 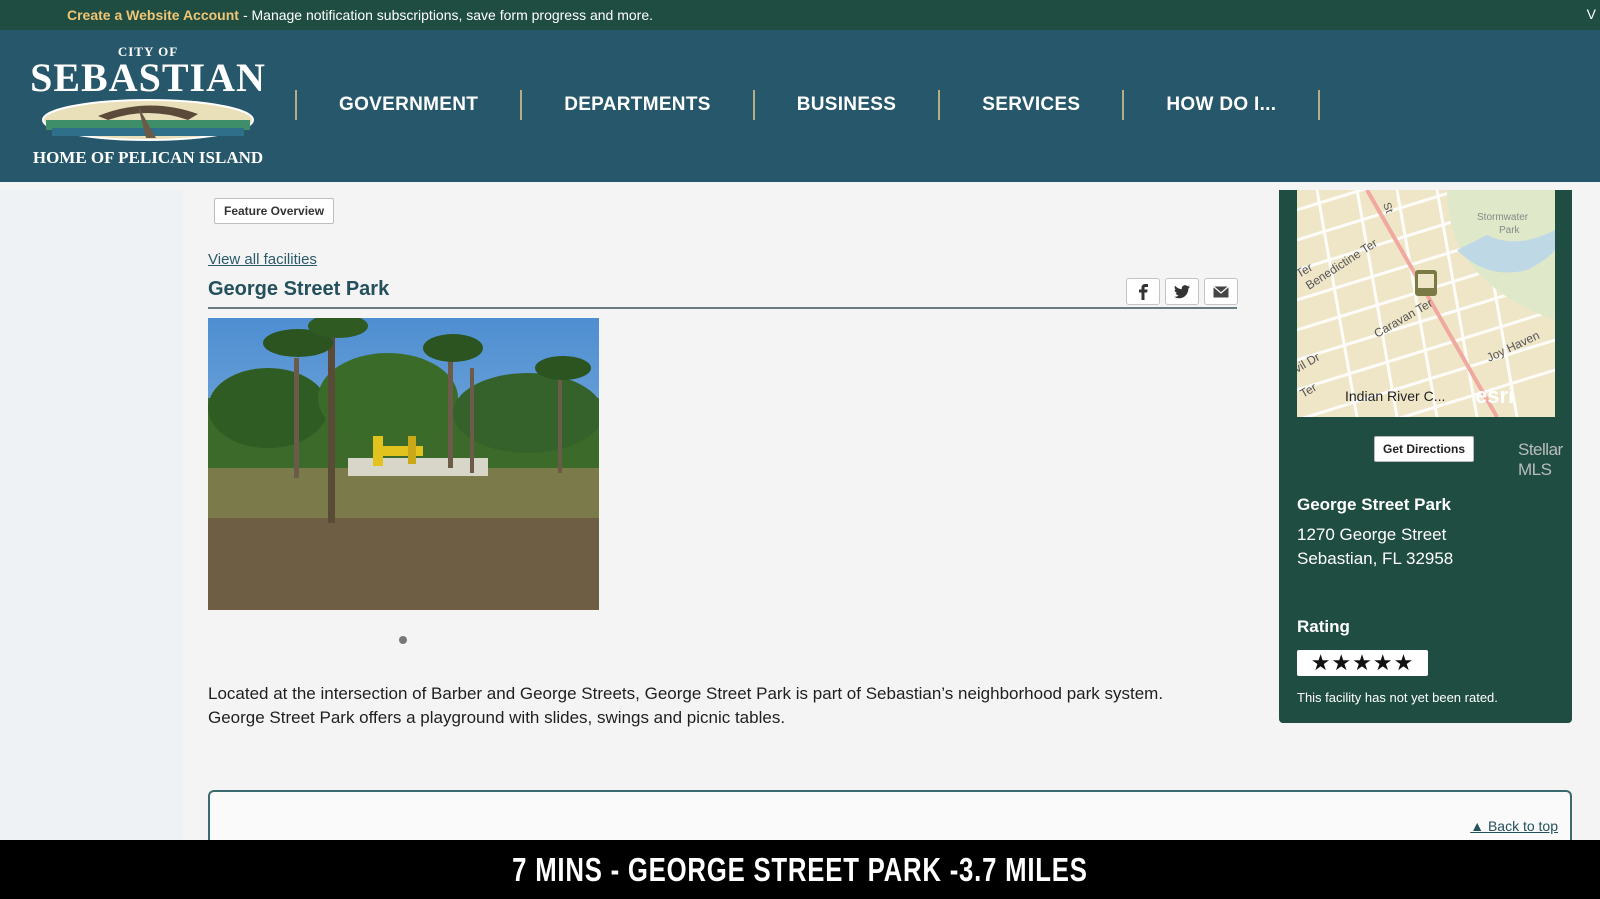 What do you see at coordinates (1323, 626) in the screenshot?
I see `rating-heading: Rating` at bounding box center [1323, 626].